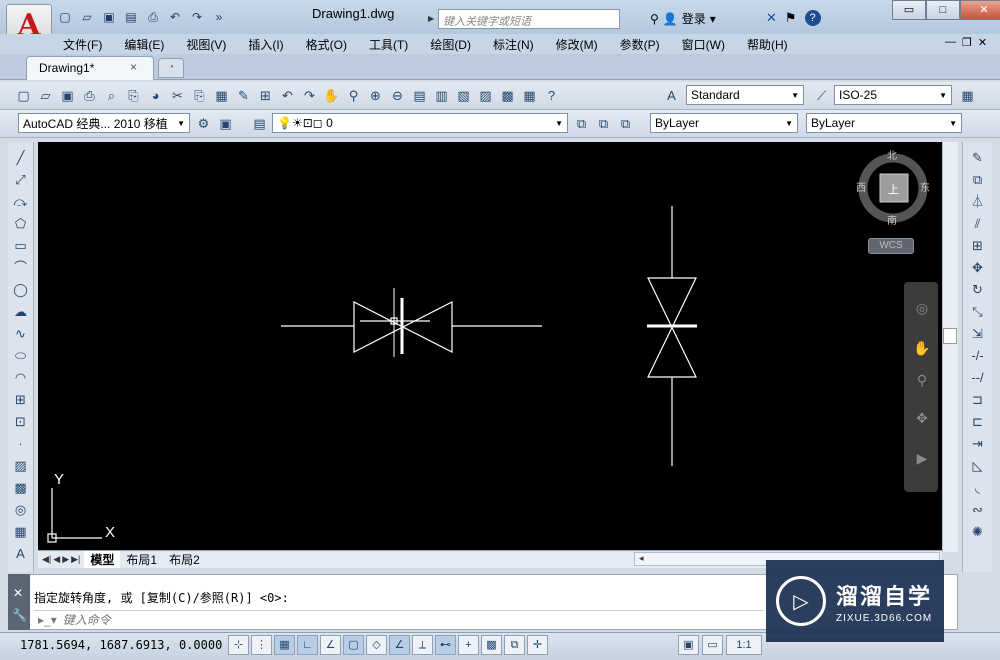 The width and height of the screenshot is (1000, 660). Describe the element at coordinates (47, 620) in the screenshot. I see `command-prompt-icon: ▸_▾` at that location.